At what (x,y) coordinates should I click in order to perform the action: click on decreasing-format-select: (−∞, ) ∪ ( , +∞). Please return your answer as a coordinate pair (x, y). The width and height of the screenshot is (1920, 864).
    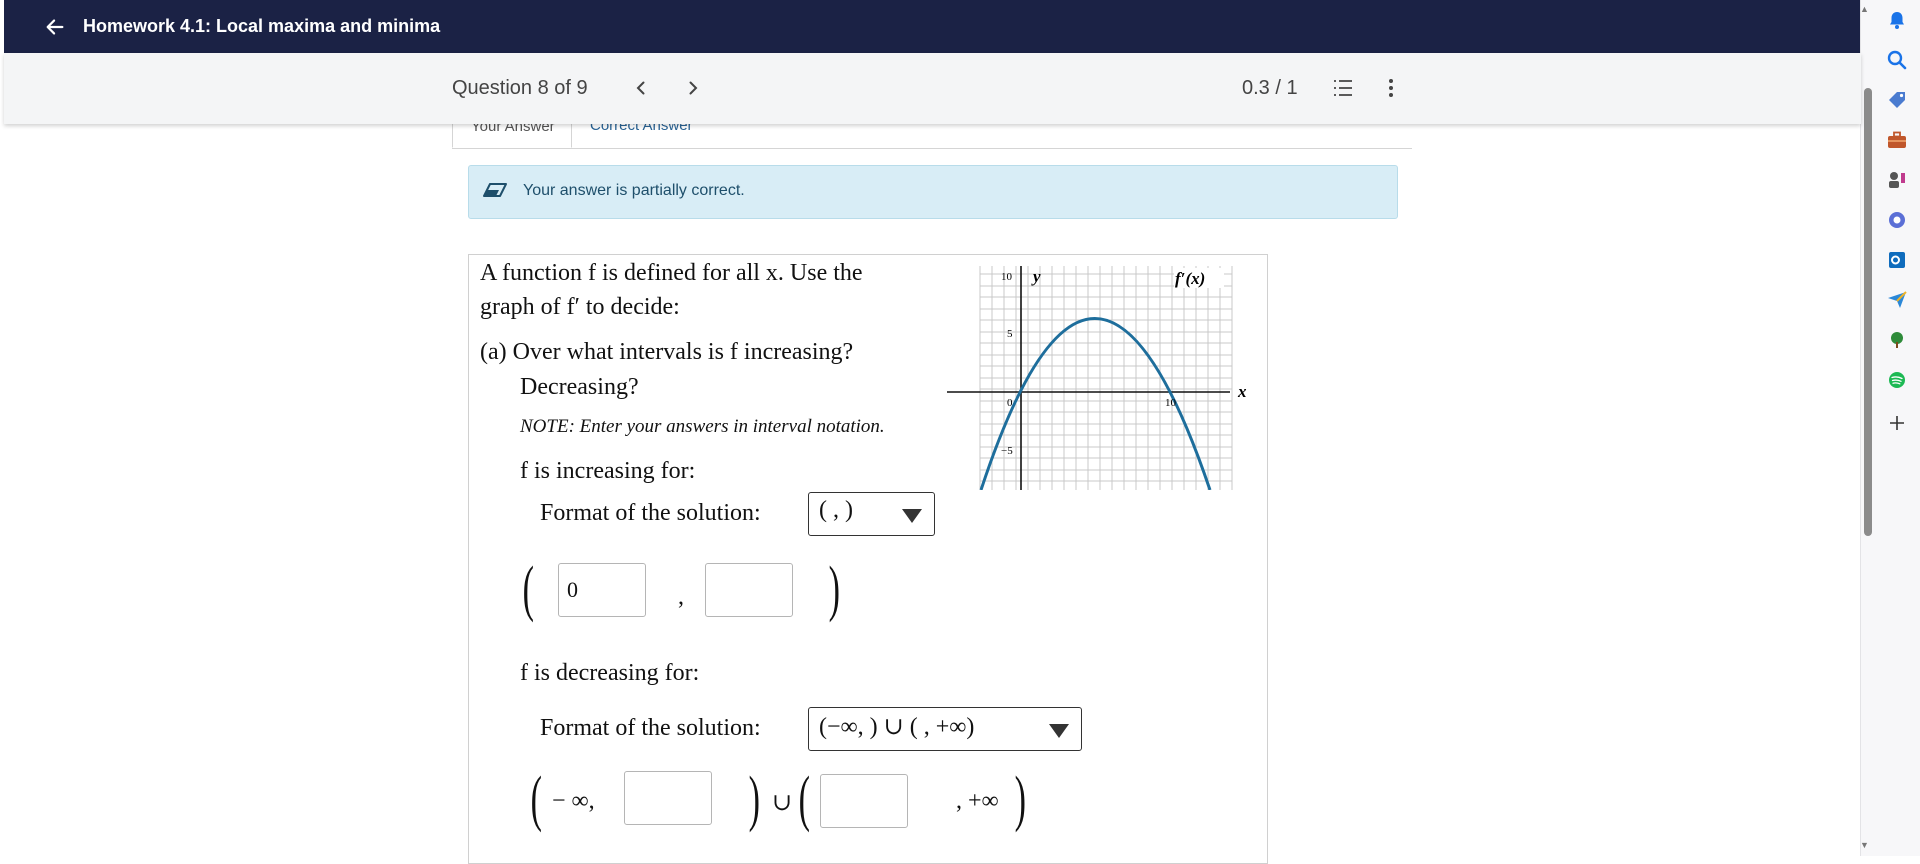
    Looking at the image, I should click on (945, 729).